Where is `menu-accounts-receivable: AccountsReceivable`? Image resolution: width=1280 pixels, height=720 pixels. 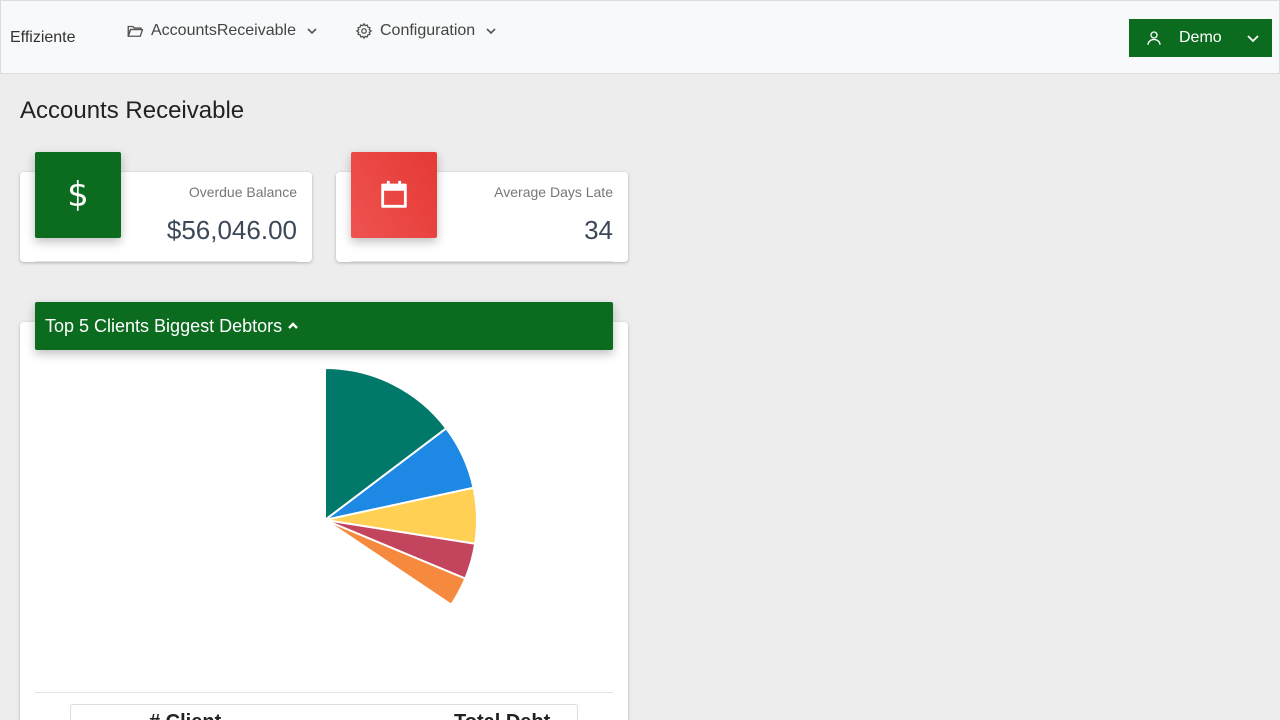 menu-accounts-receivable: AccountsReceivable is located at coordinates (222, 31).